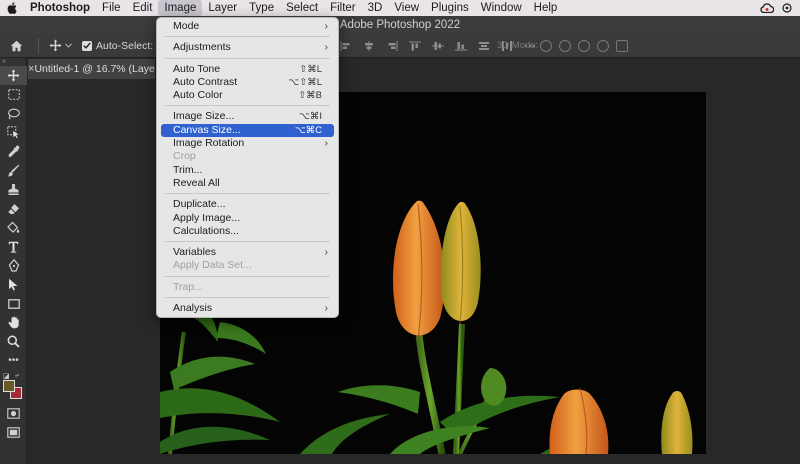 The width and height of the screenshot is (800, 464). I want to click on creative-cloud-icon, so click(767, 8).